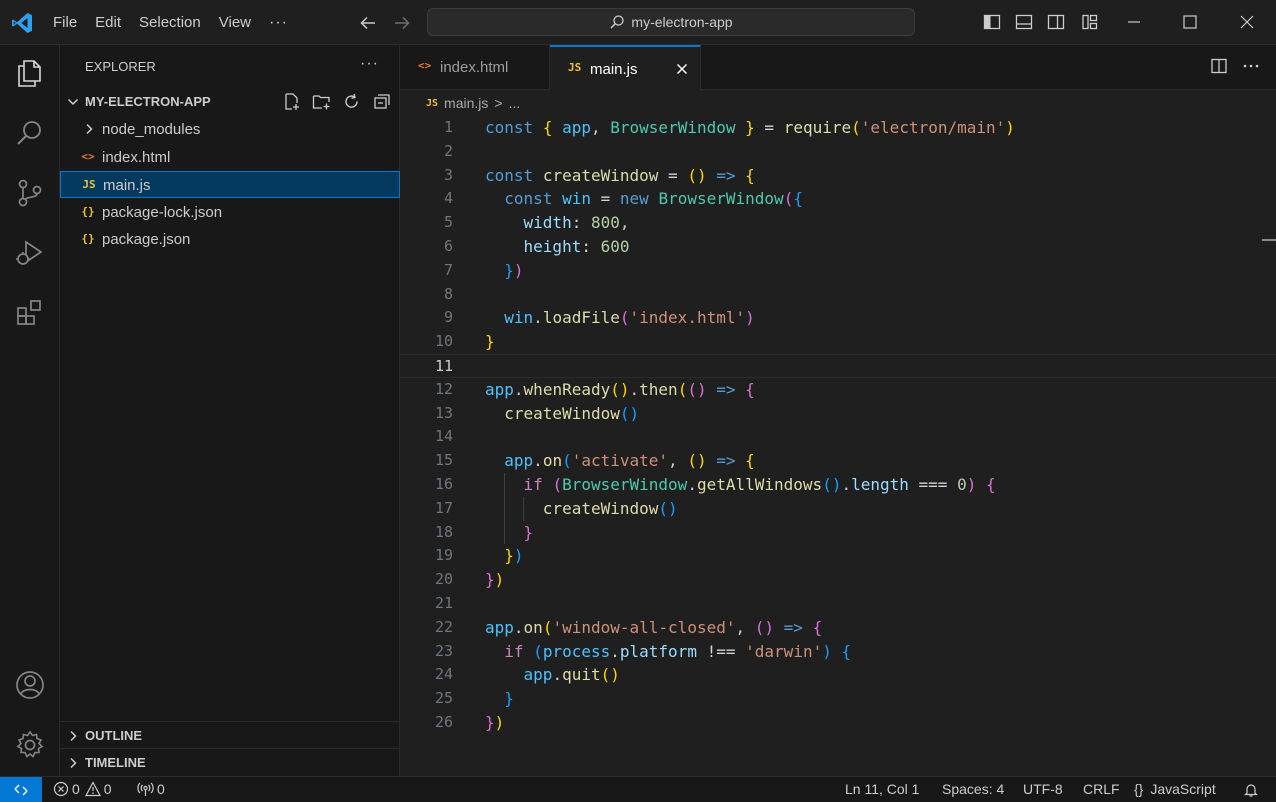  What do you see at coordinates (108, 23) in the screenshot?
I see `menu-edit: Edit` at bounding box center [108, 23].